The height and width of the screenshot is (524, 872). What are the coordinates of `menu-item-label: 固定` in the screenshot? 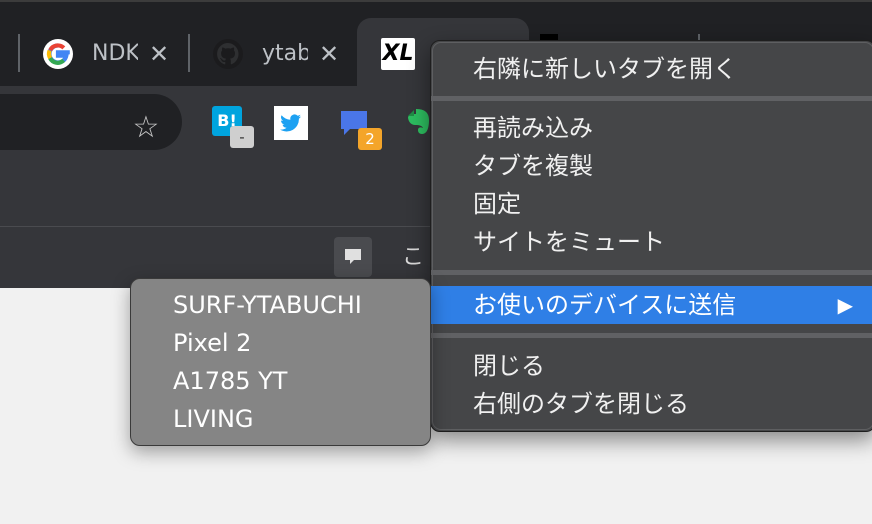 It's located at (497, 204).